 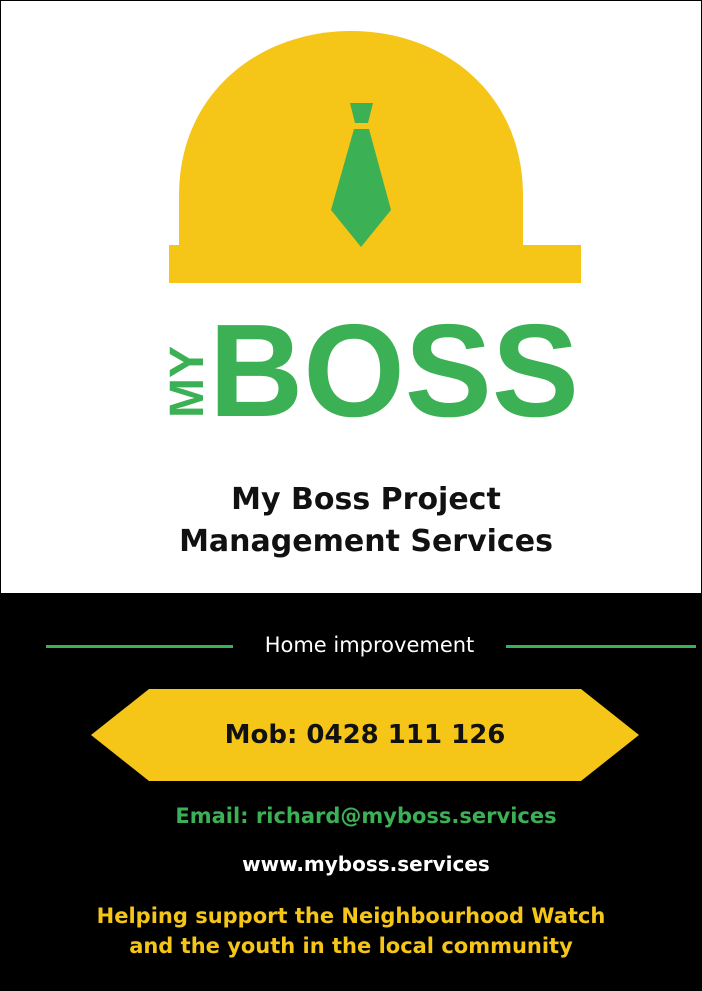 What do you see at coordinates (351, 816) in the screenshot?
I see `email-link: Email: richard@myboss.services` at bounding box center [351, 816].